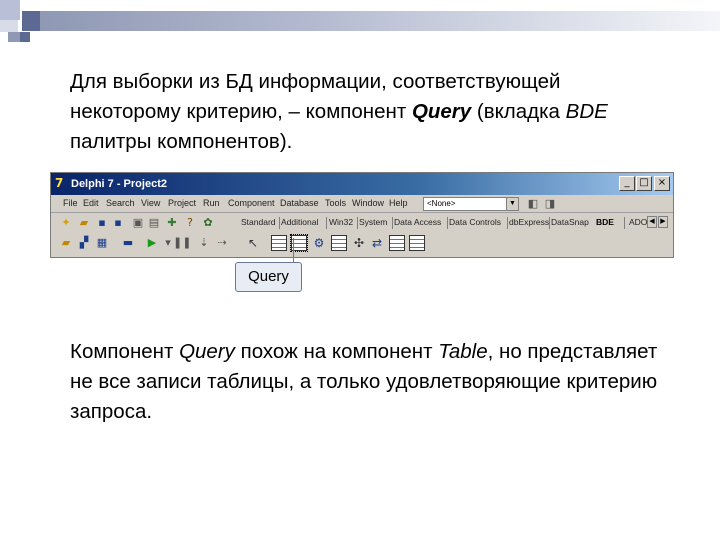 This screenshot has width=720, height=540. What do you see at coordinates (208, 222) in the screenshot?
I see `view-unit-icon: ✿` at bounding box center [208, 222].